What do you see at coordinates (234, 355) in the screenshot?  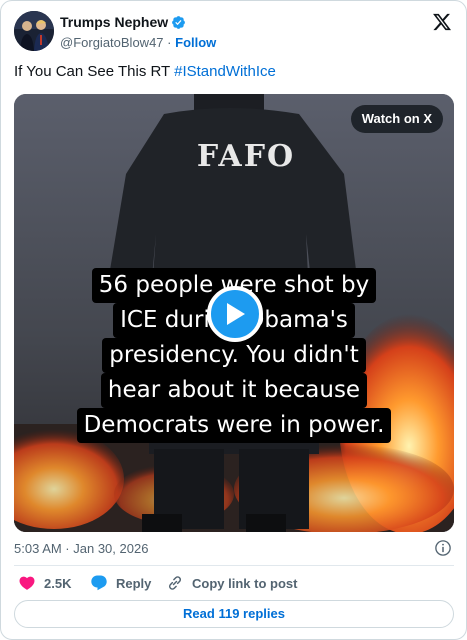 I see `caption-line: presidency. You didn't` at bounding box center [234, 355].